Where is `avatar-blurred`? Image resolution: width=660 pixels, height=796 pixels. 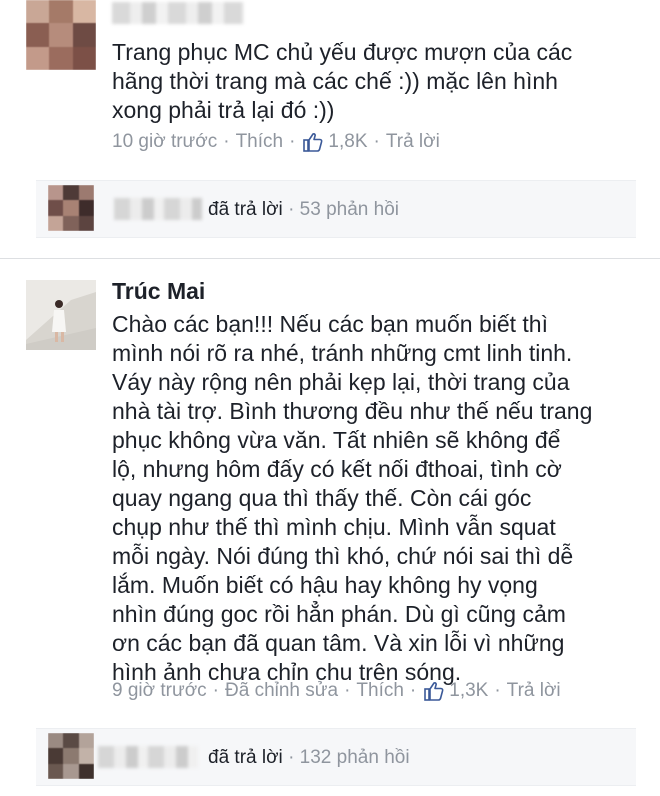 avatar-blurred is located at coordinates (61, 35).